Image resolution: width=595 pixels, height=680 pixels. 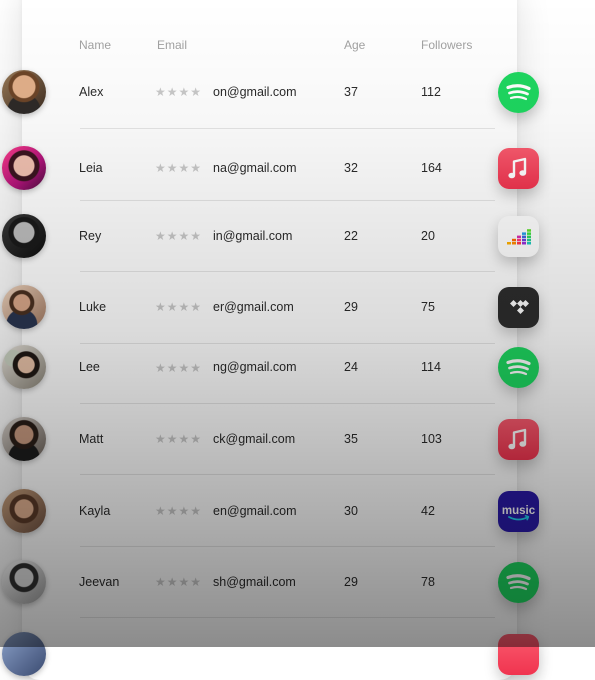 What do you see at coordinates (255, 168) in the screenshot?
I see `user-email: na@gmail.com` at bounding box center [255, 168].